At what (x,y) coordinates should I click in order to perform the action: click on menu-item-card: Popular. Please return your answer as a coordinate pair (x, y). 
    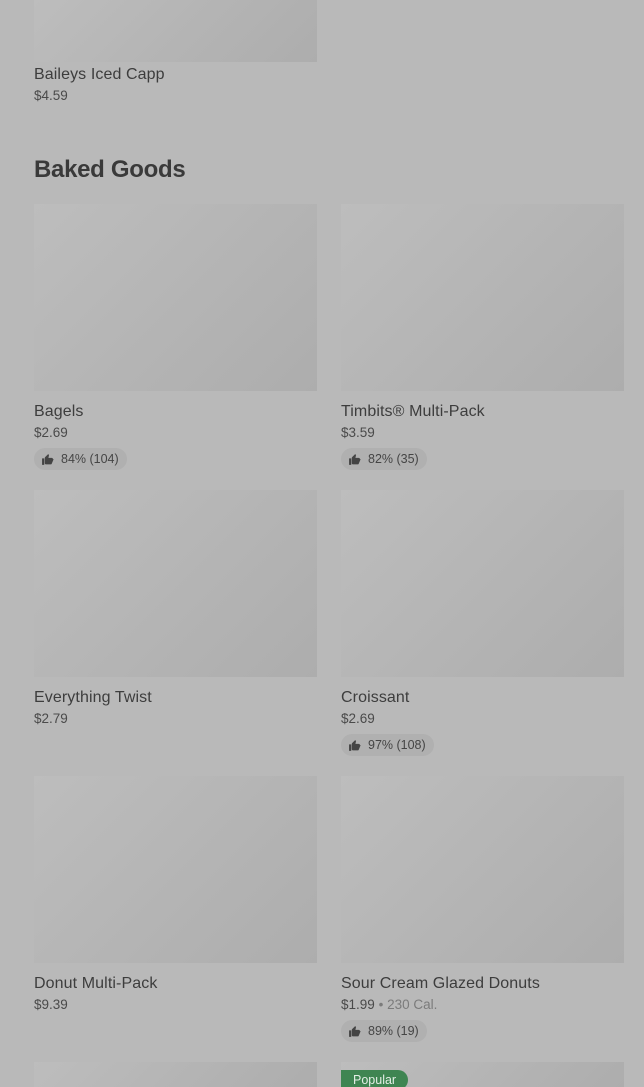
    Looking at the image, I should click on (482, 1074).